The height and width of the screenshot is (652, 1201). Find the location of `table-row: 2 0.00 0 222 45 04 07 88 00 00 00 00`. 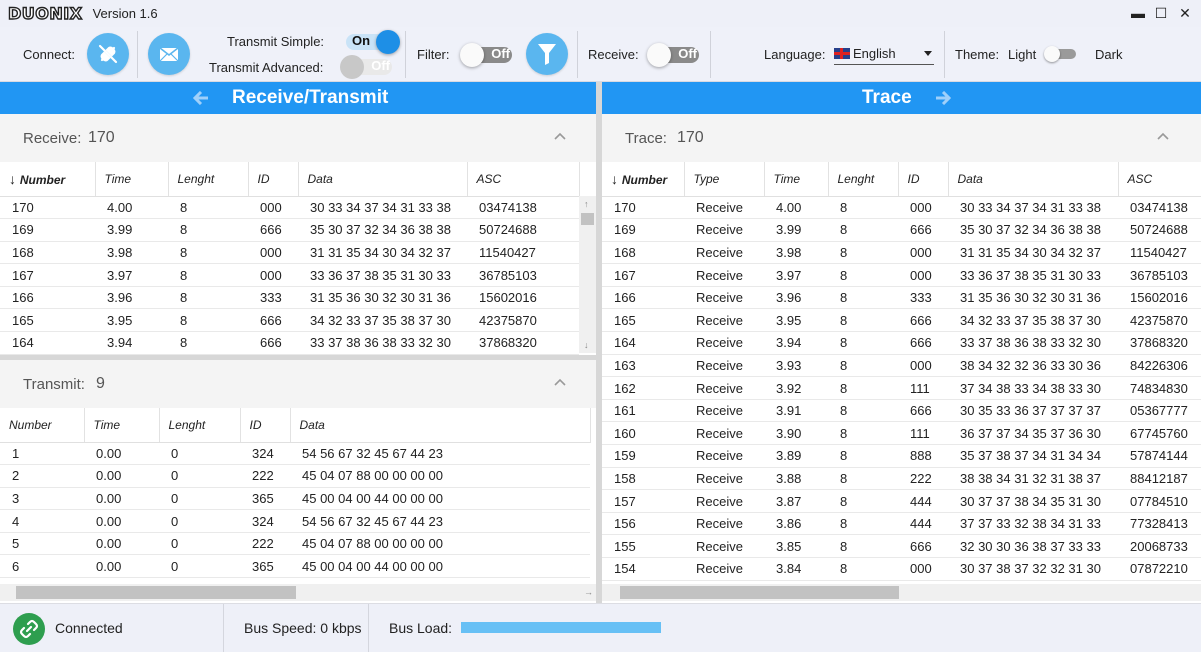

table-row: 2 0.00 0 222 45 04 07 88 00 00 00 00 is located at coordinates (295, 476).